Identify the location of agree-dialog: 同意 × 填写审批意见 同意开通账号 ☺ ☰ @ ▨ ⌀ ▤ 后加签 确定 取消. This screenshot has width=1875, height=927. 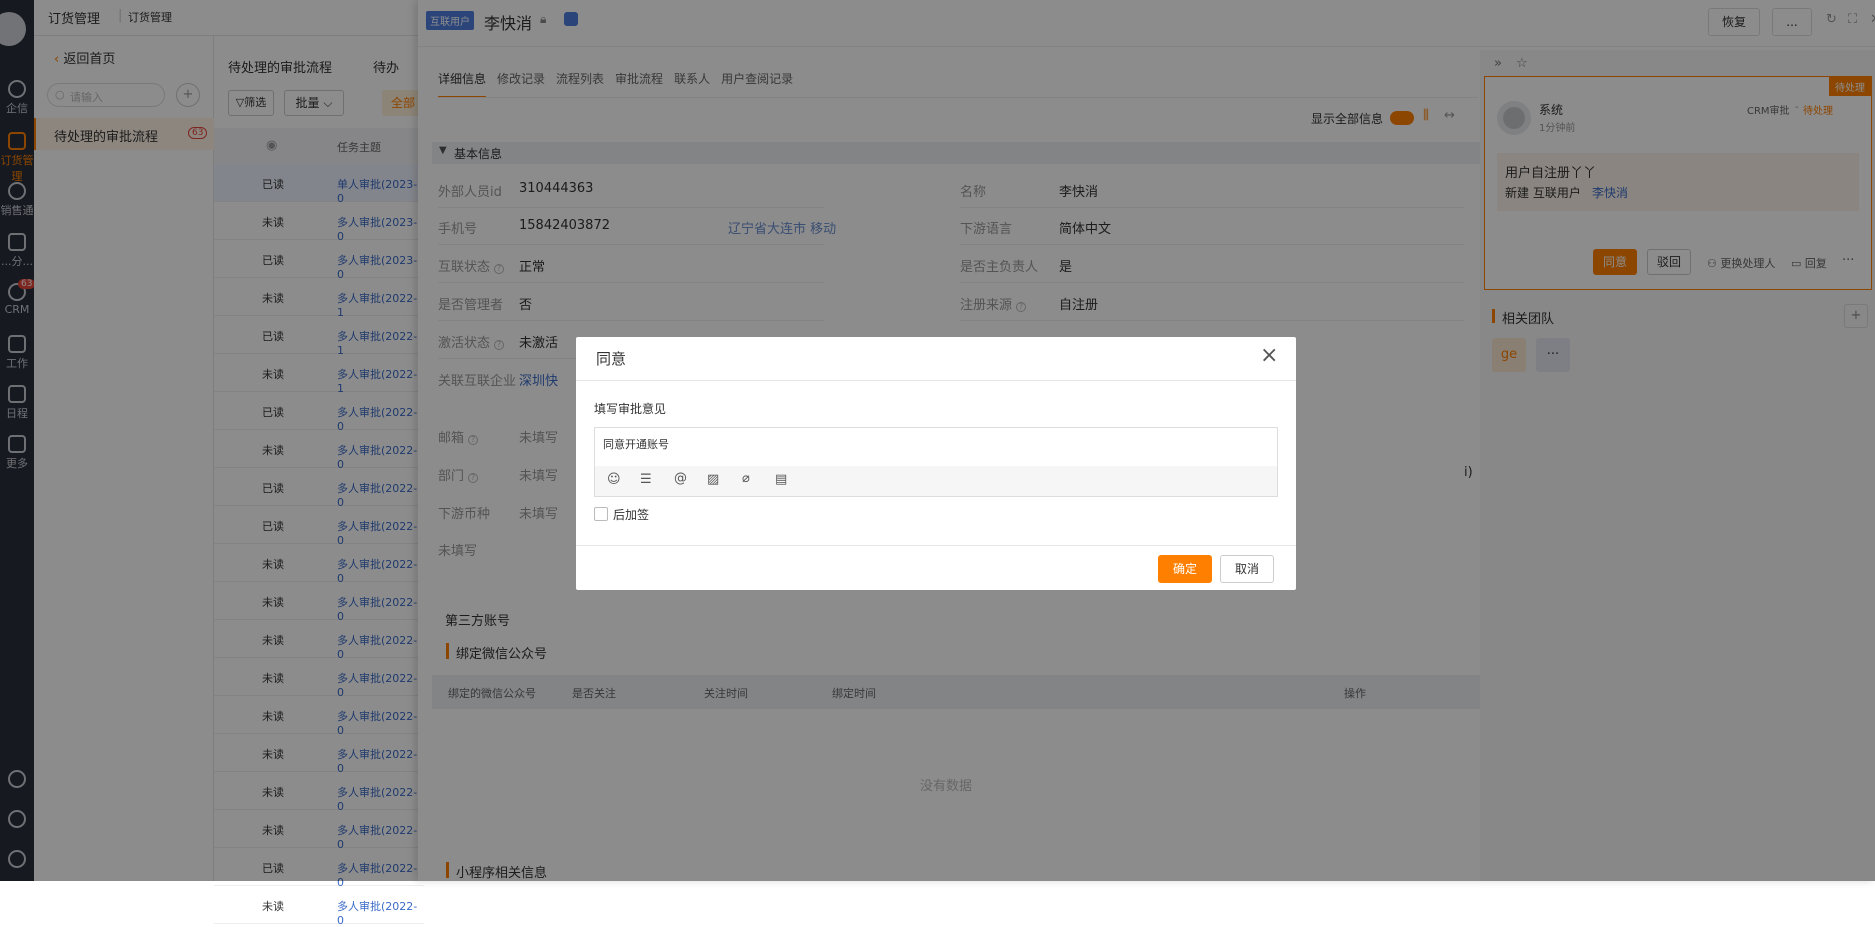
(936, 463).